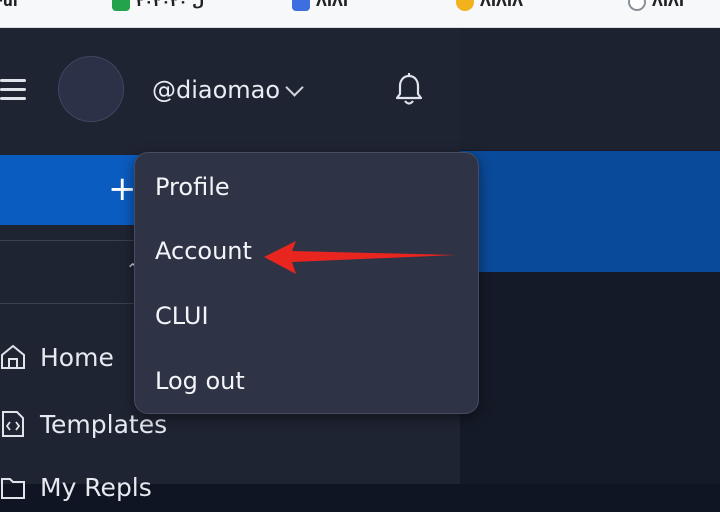 This screenshot has height=512, width=720. Describe the element at coordinates (590, 89) in the screenshot. I see `main-topbar` at that location.